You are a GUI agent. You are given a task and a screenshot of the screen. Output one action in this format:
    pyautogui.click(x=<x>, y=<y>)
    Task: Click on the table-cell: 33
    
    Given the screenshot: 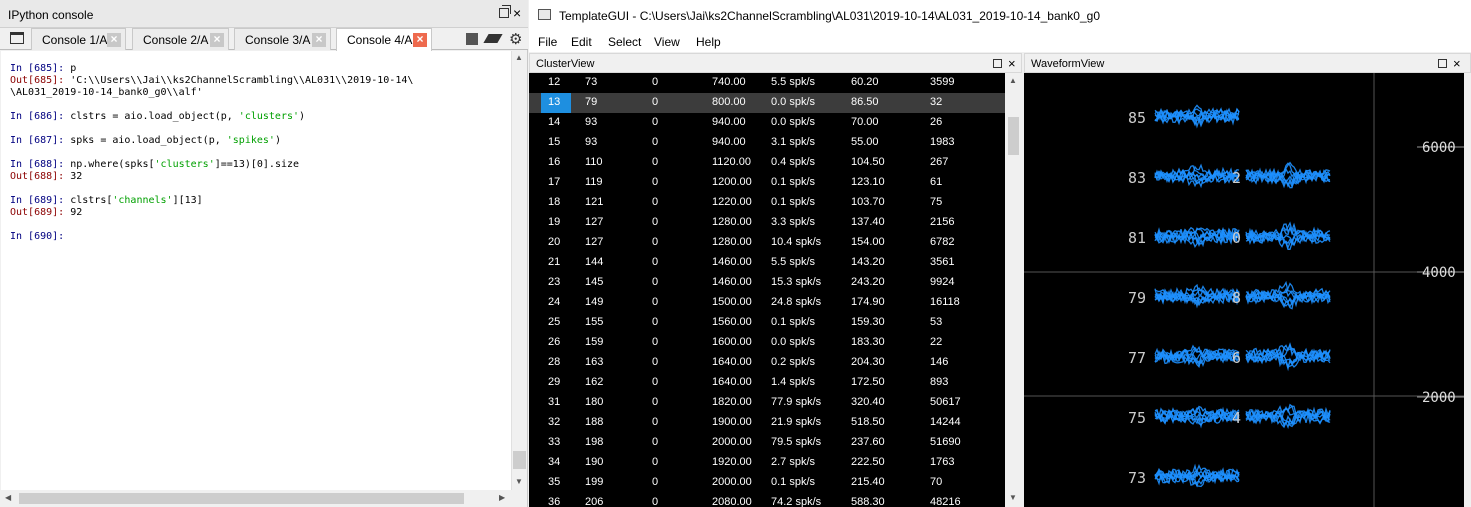 What is the action you would take?
    pyautogui.click(x=554, y=442)
    